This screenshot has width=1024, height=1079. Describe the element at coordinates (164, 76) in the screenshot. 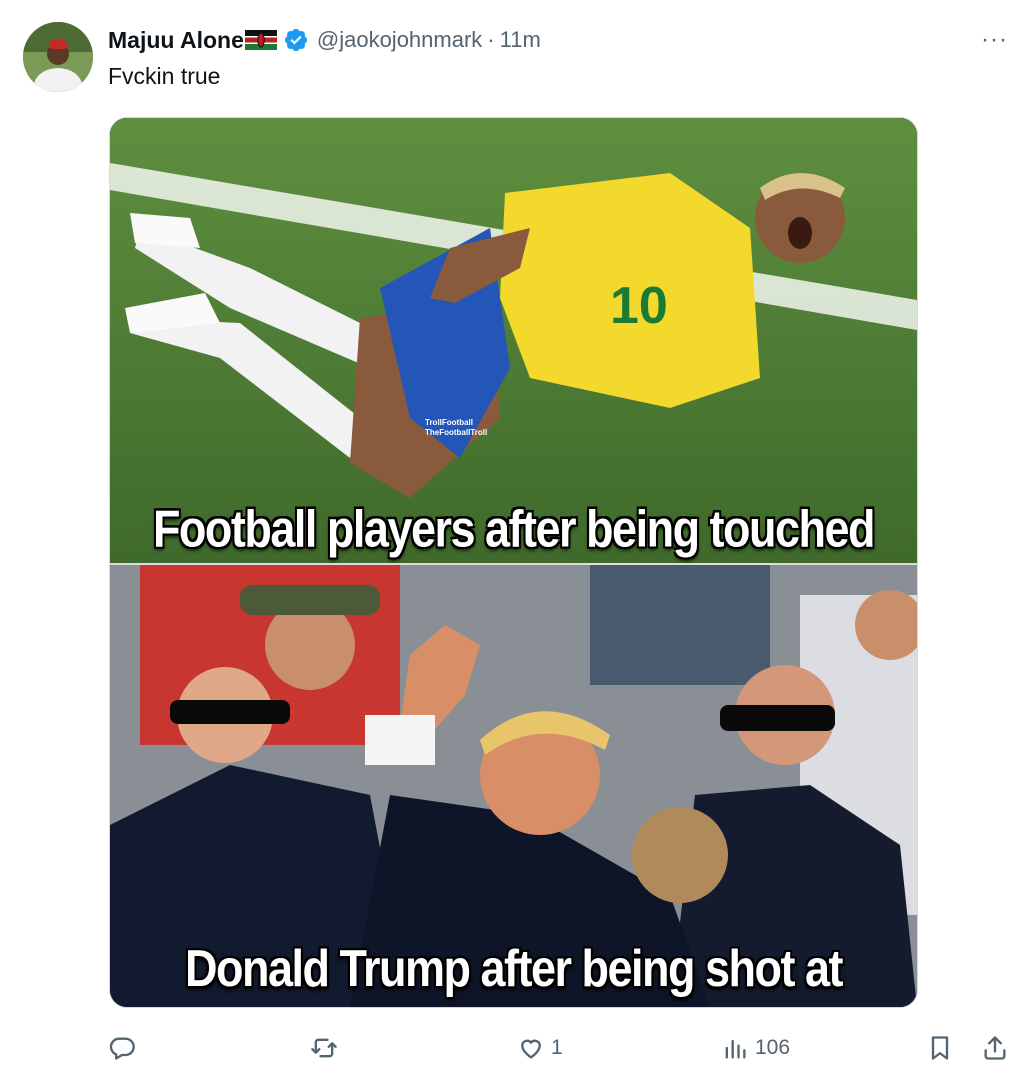

I see `post-text: Fvckin true` at that location.